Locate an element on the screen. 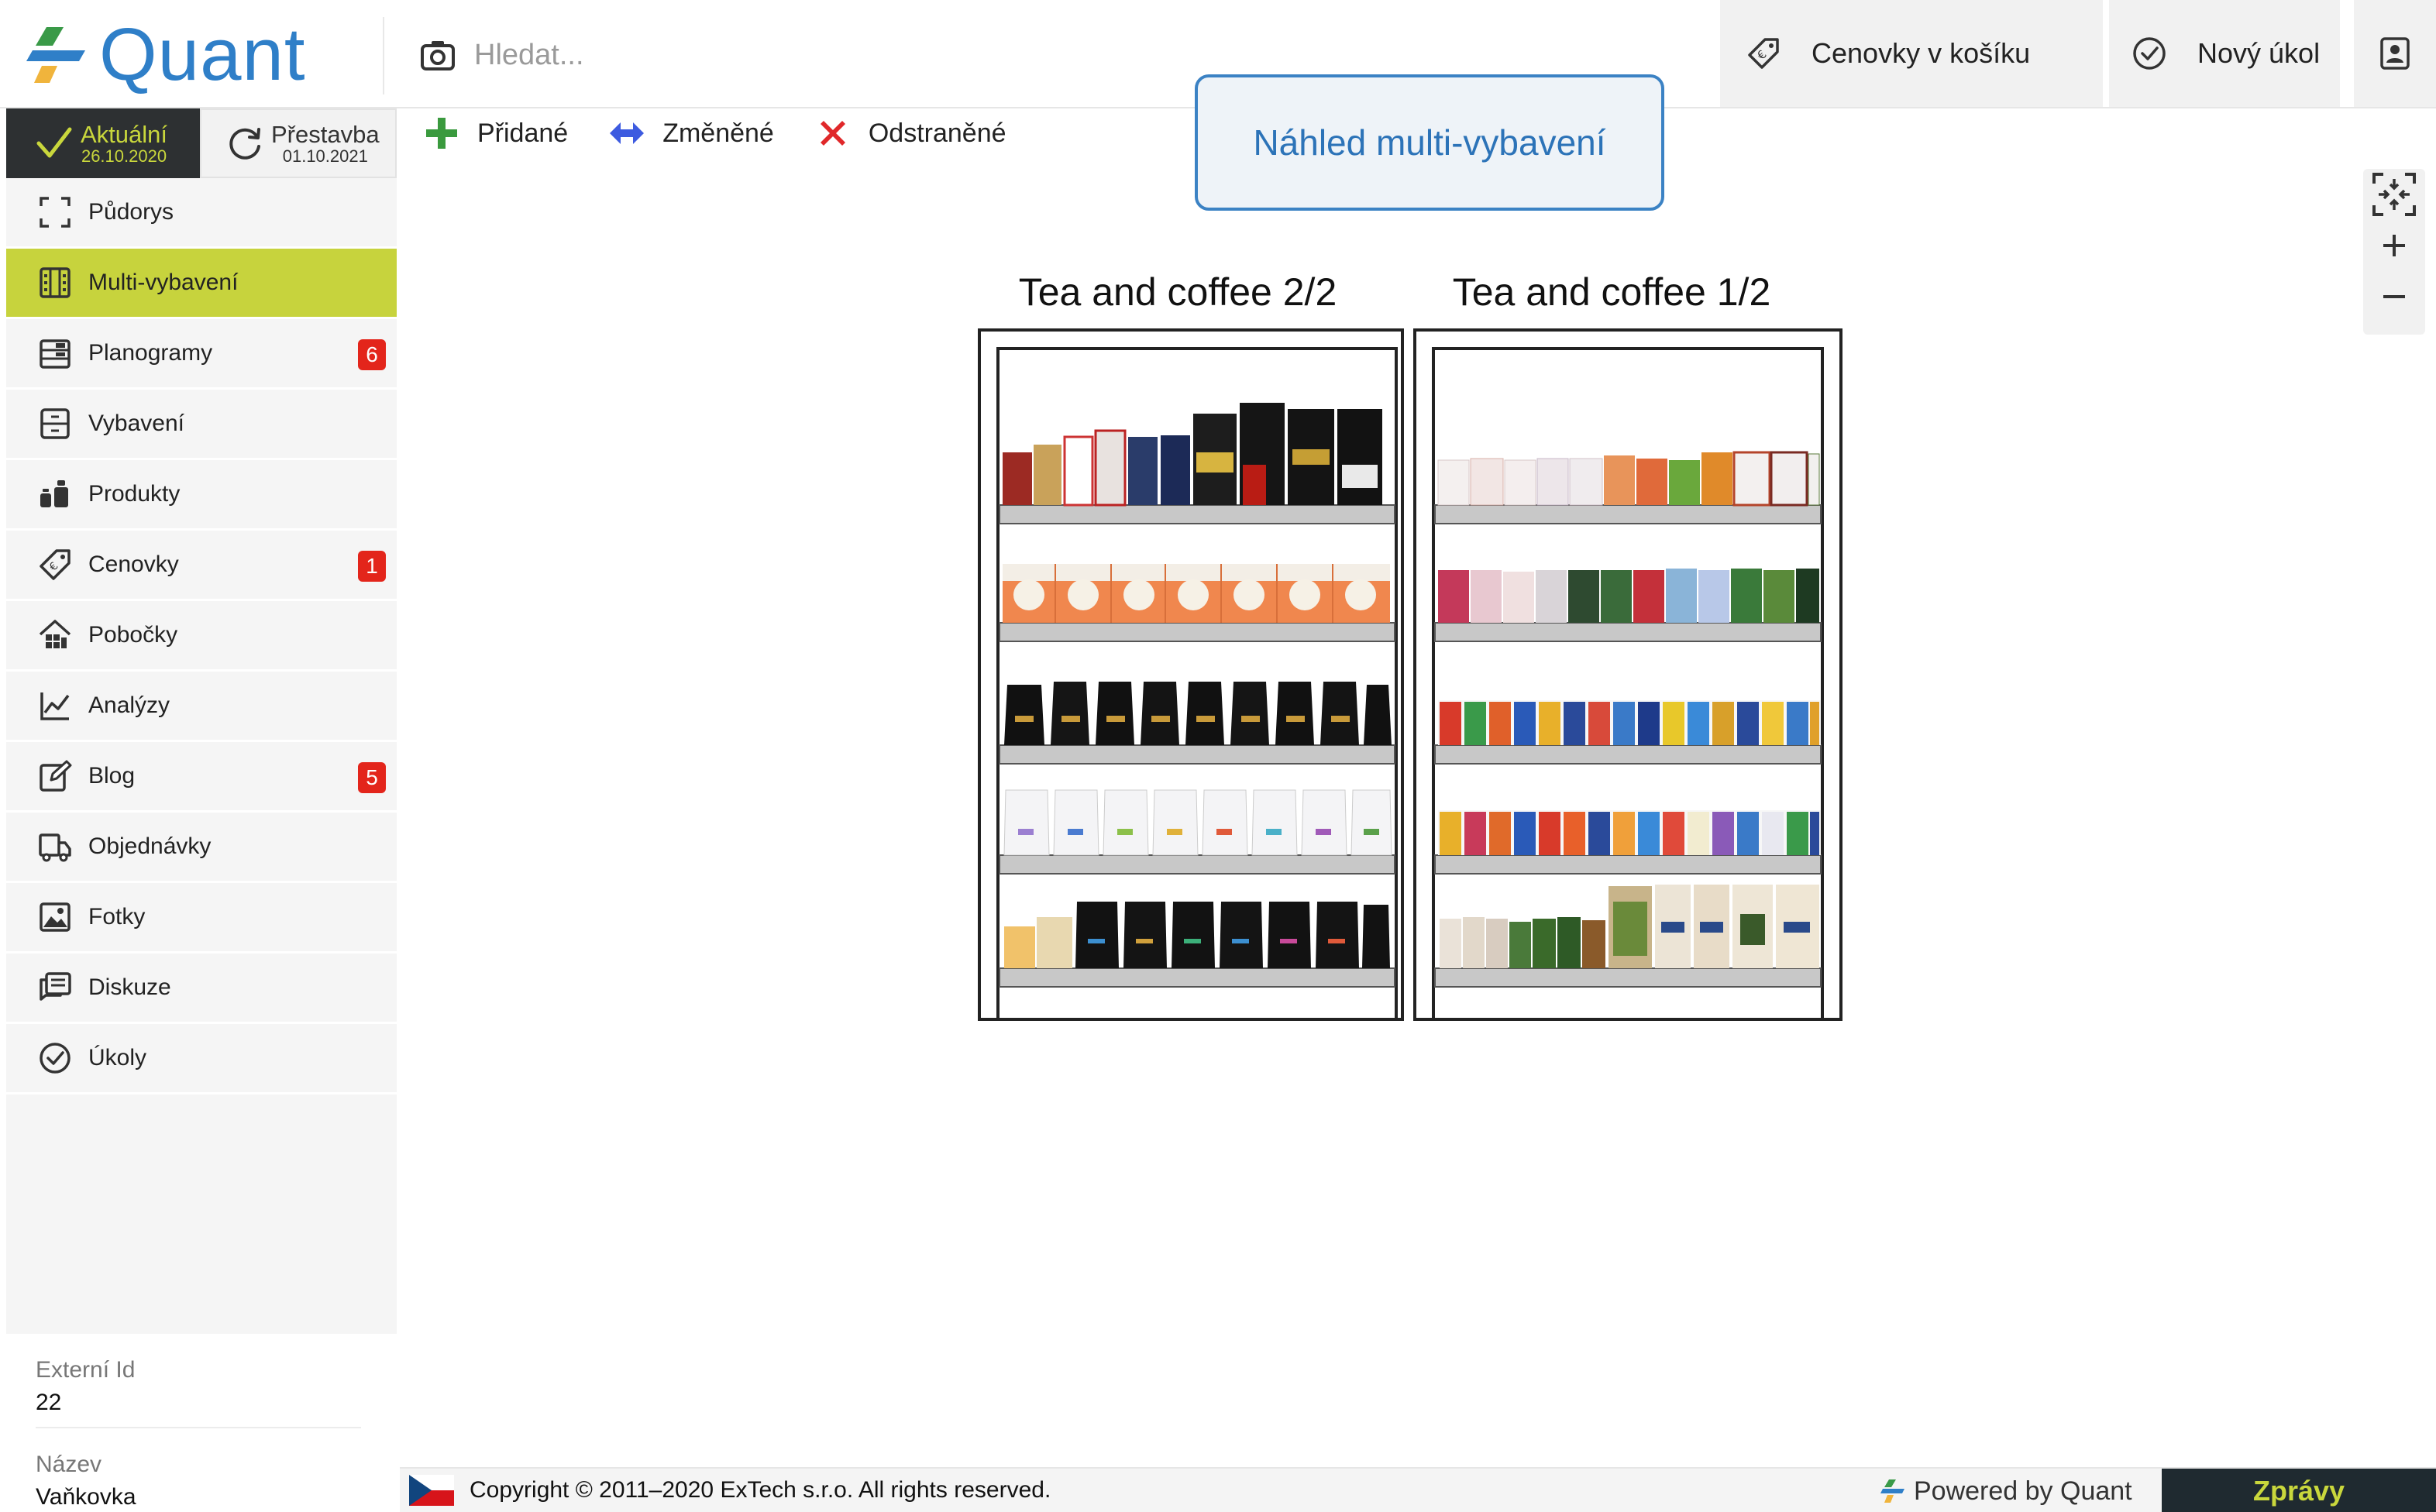 The image size is (2436, 1512). sidebar-item-label: Diskuze is located at coordinates (129, 987).